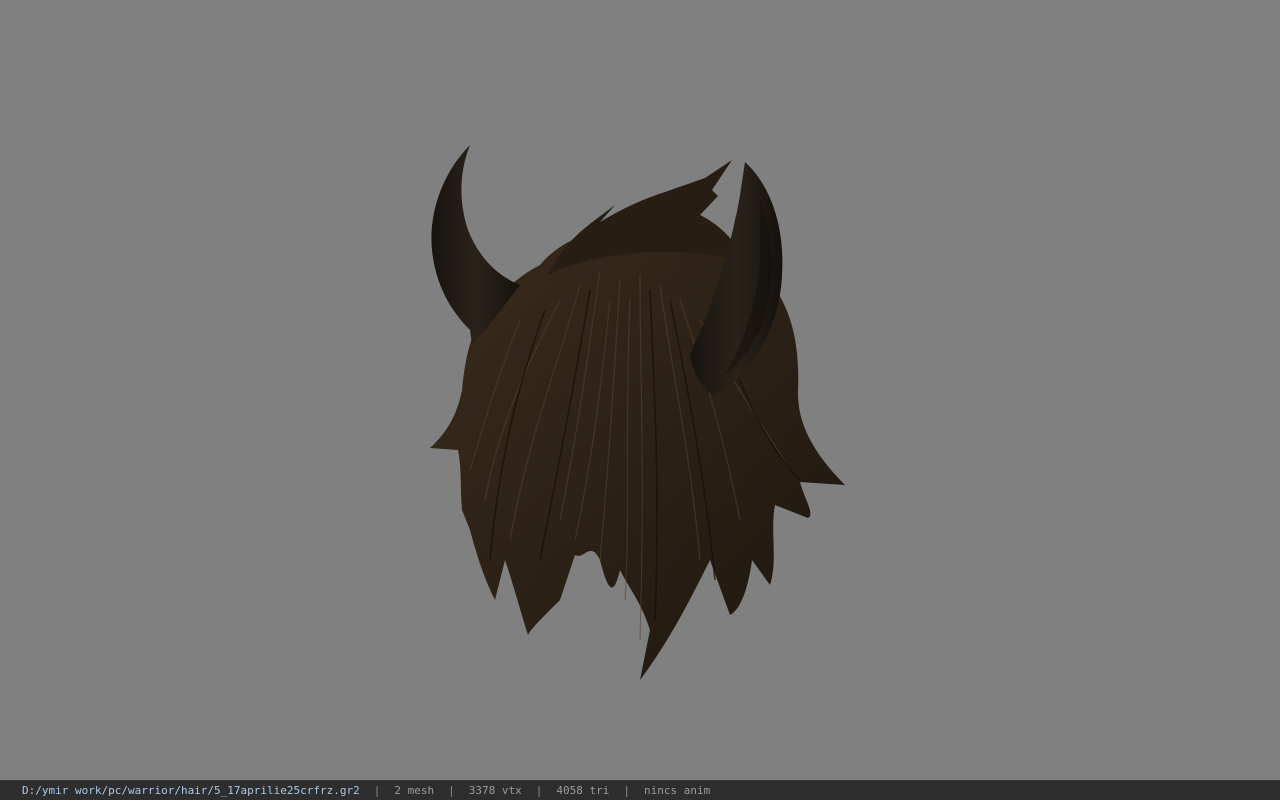  I want to click on animation-status-label: nincs anim, so click(677, 790).